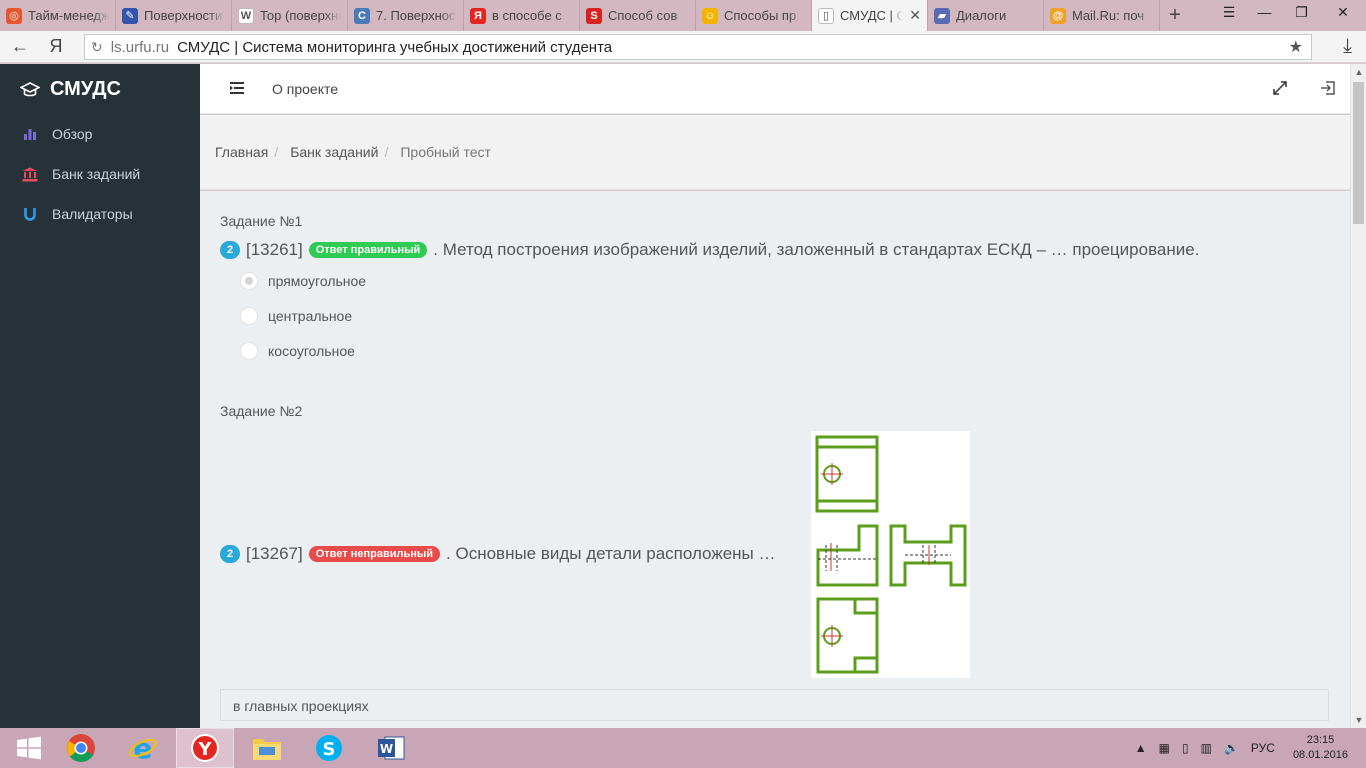 This screenshot has width=1366, height=768. I want to click on browser-tab-label: Диалоги, so click(981, 15).